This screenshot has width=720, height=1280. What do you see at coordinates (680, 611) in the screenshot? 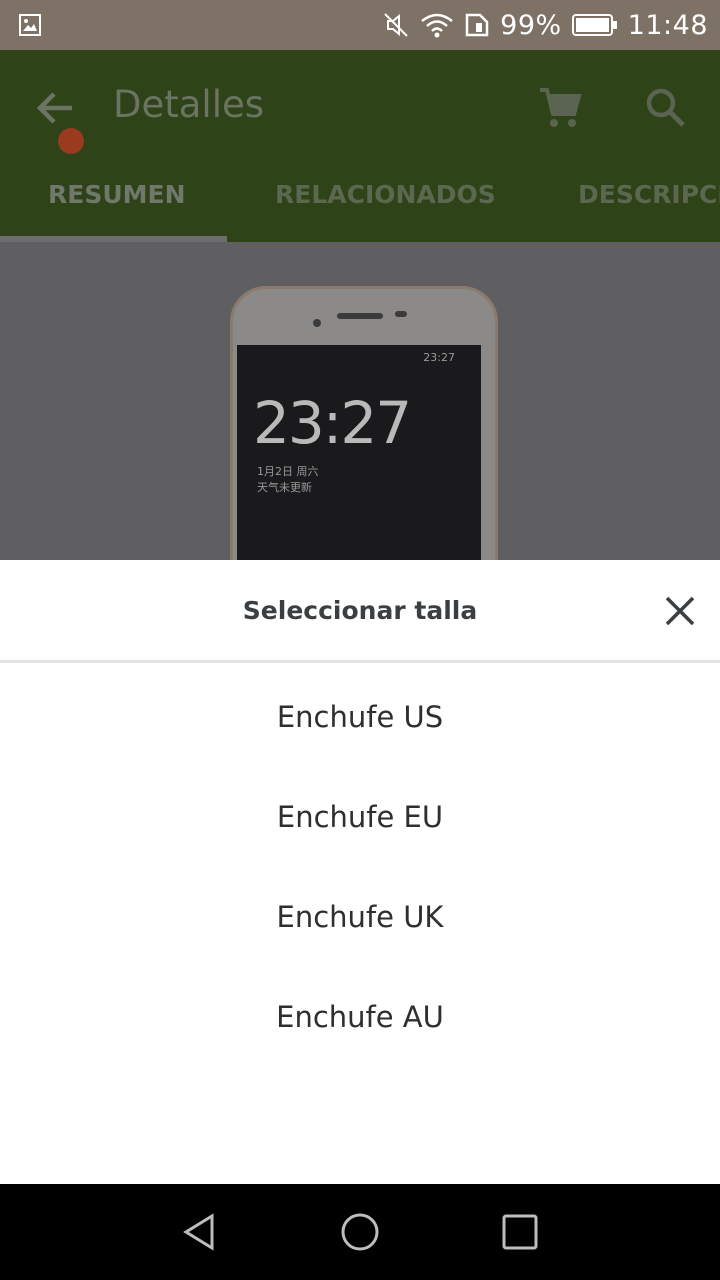
I see `close-icon` at bounding box center [680, 611].